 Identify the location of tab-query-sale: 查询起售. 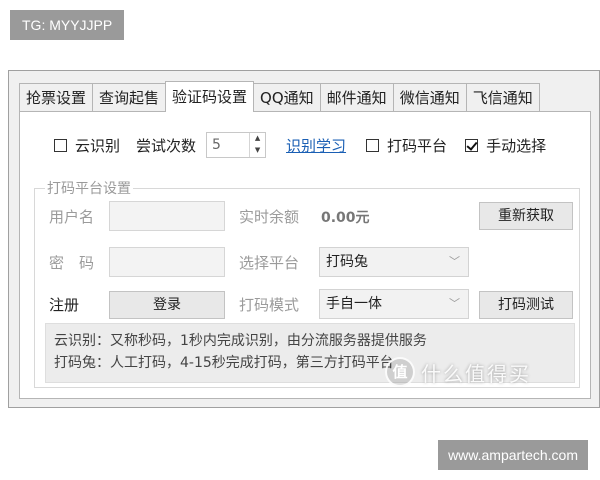
(129, 97).